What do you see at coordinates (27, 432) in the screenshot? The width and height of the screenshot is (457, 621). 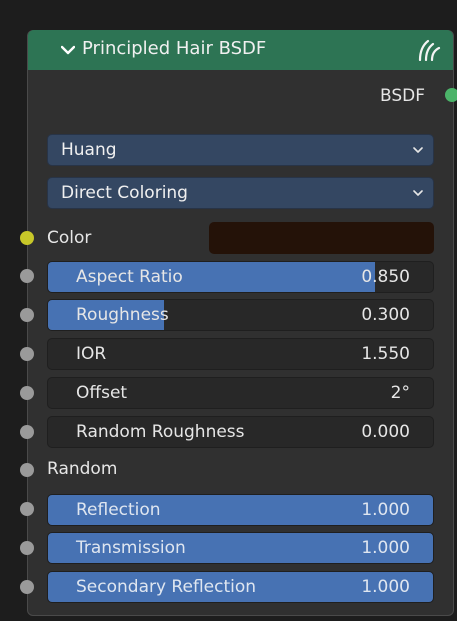 I see `random-roughness-socket` at bounding box center [27, 432].